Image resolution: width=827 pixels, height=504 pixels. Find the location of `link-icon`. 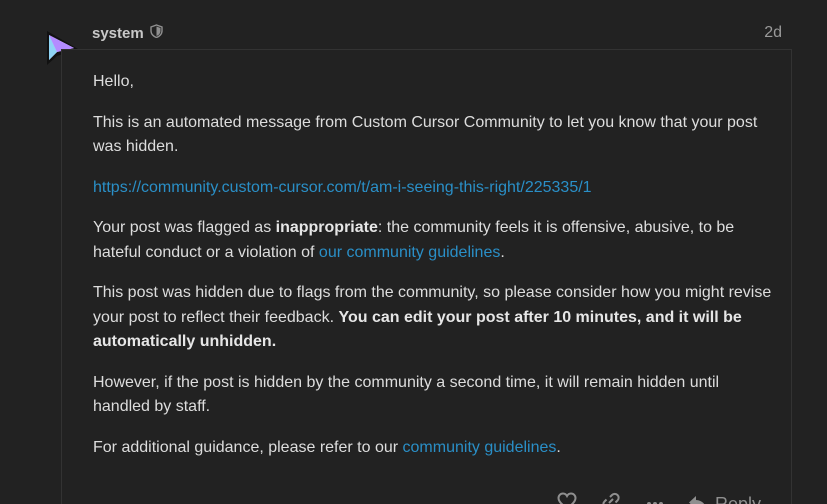

link-icon is located at coordinates (611, 498).